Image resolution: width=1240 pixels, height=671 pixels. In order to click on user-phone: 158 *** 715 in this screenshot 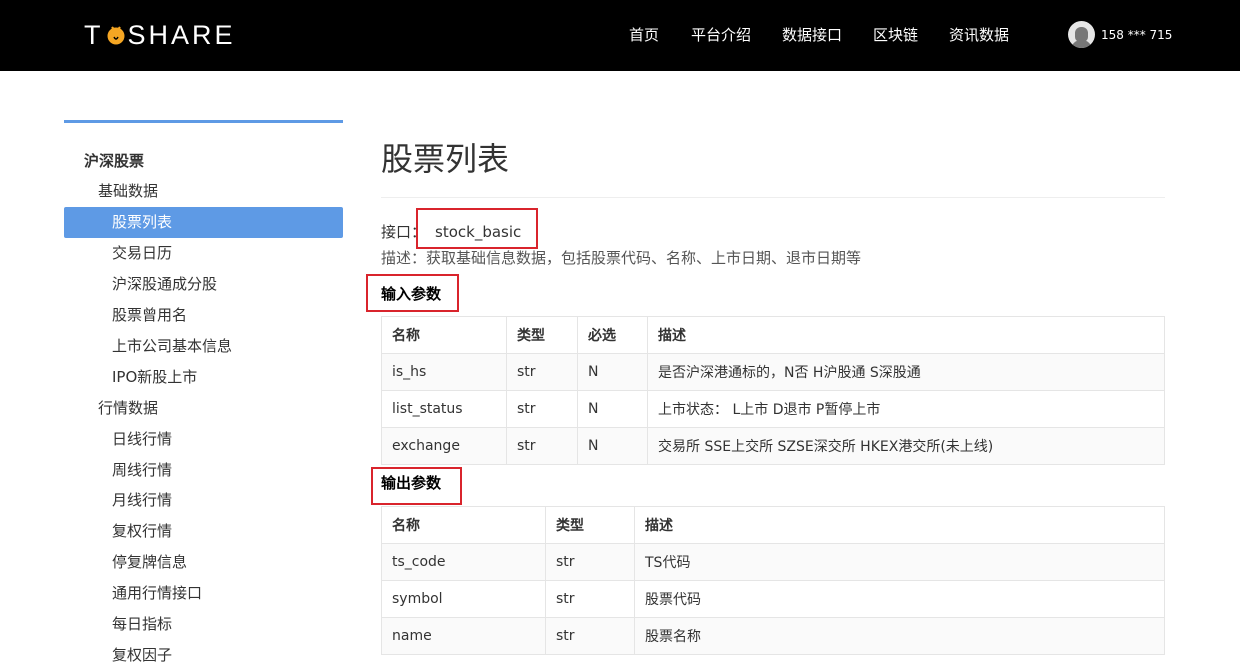, I will do `click(1136, 35)`.